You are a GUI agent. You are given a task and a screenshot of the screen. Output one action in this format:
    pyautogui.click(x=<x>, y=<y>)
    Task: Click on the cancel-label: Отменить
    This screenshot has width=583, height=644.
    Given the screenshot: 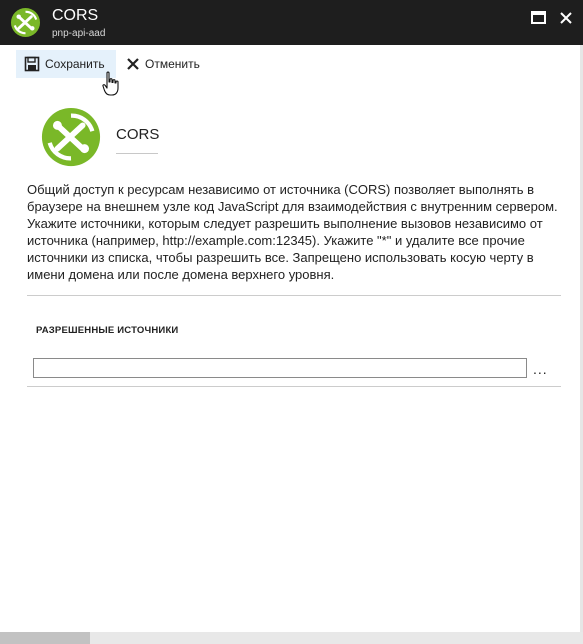 What is the action you would take?
    pyautogui.click(x=172, y=64)
    